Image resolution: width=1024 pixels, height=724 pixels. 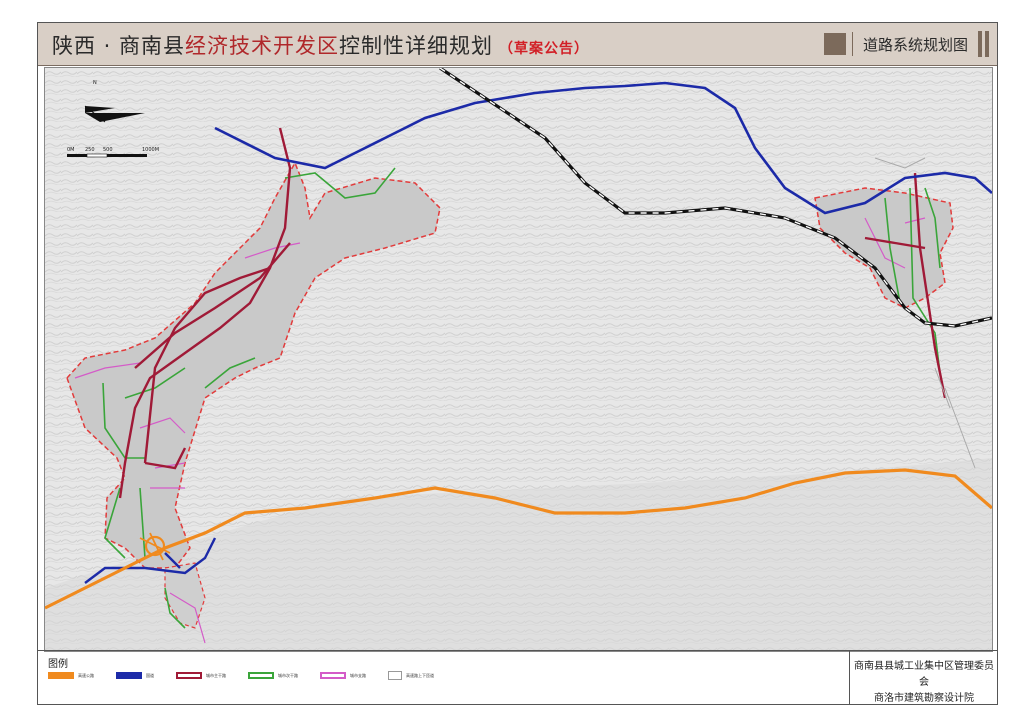 I want to click on title-bar: 陕西 · 商南县经济技术开发区控制性详细规划 （草案公告） 道路系统规划图, so click(x=517, y=44).